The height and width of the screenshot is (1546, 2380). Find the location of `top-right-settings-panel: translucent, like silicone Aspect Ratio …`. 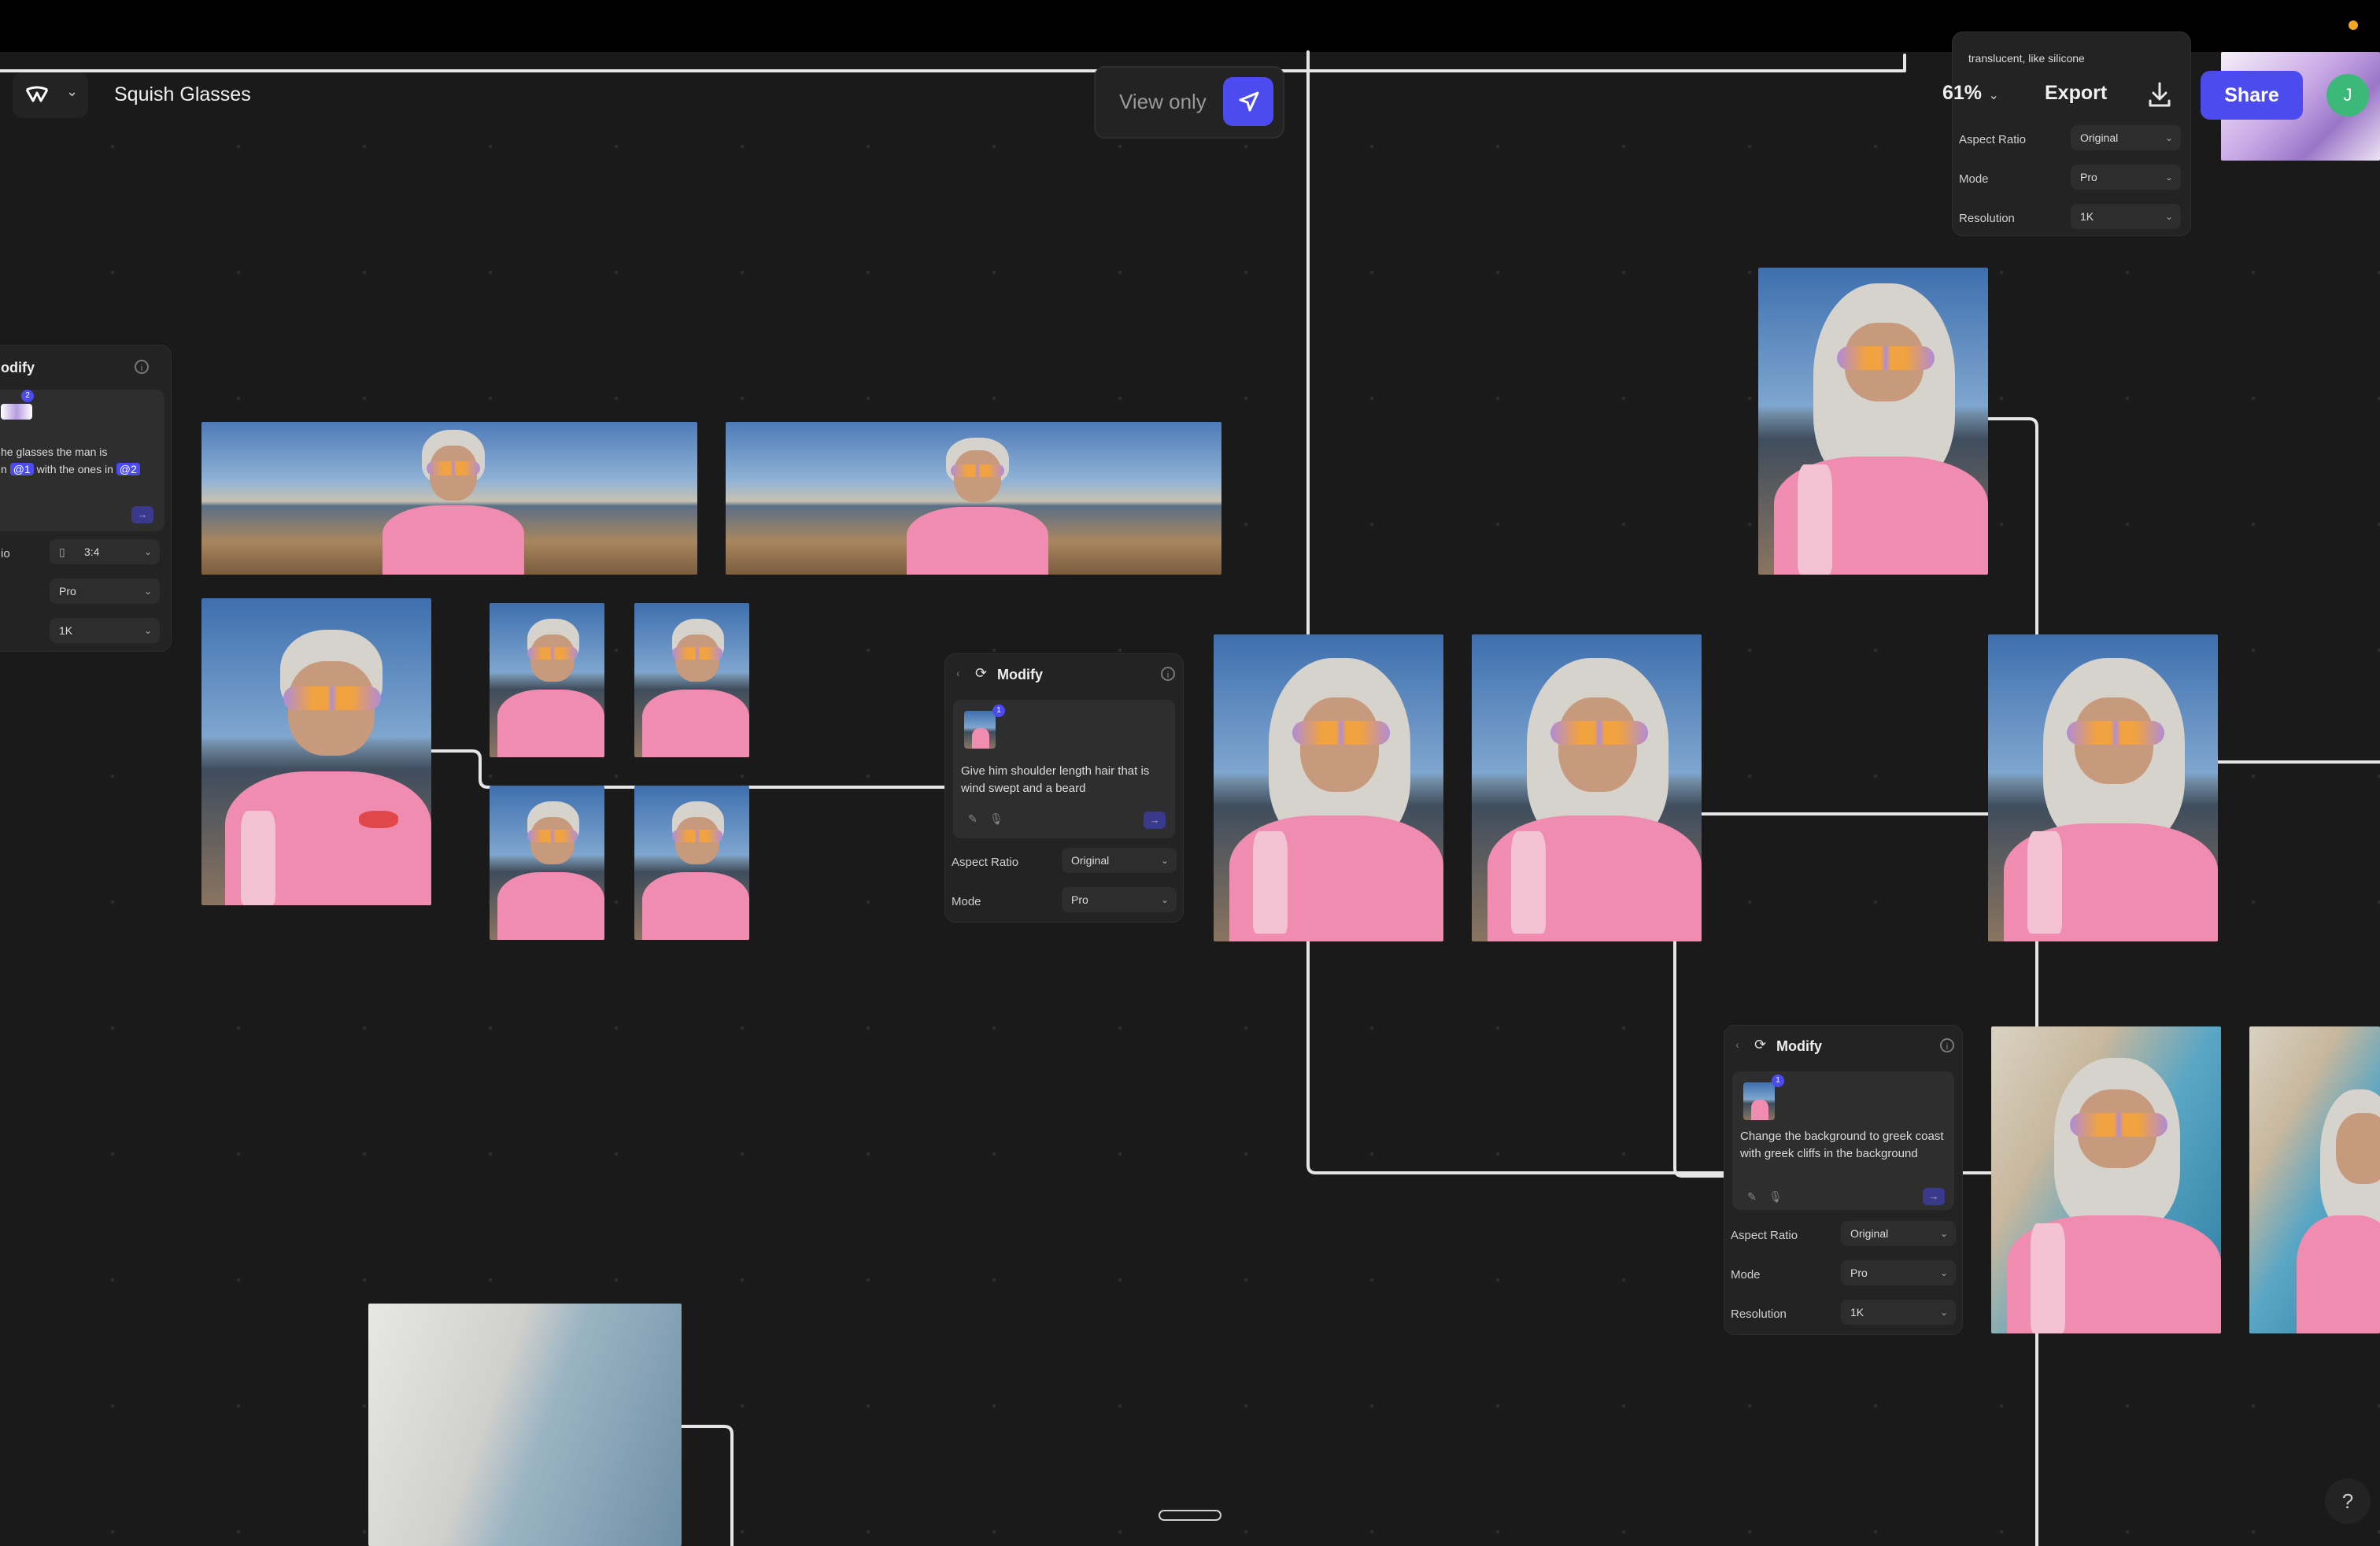

top-right-settings-panel: translucent, like silicone Aspect Ratio … is located at coordinates (2071, 133).